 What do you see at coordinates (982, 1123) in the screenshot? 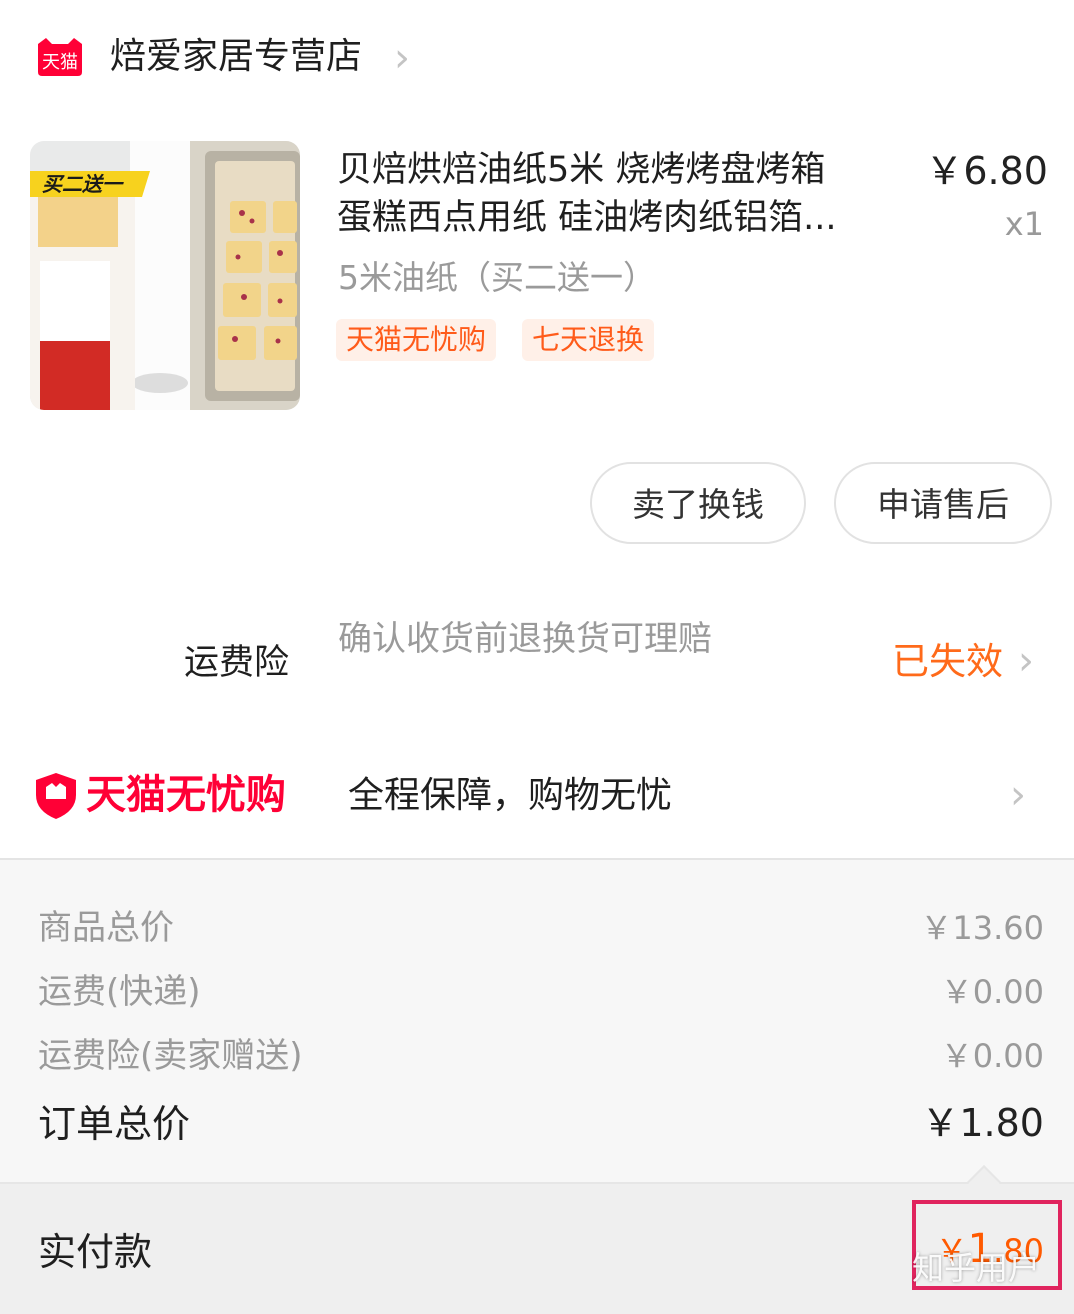
I see `order-total-value: ￥1.80` at bounding box center [982, 1123].